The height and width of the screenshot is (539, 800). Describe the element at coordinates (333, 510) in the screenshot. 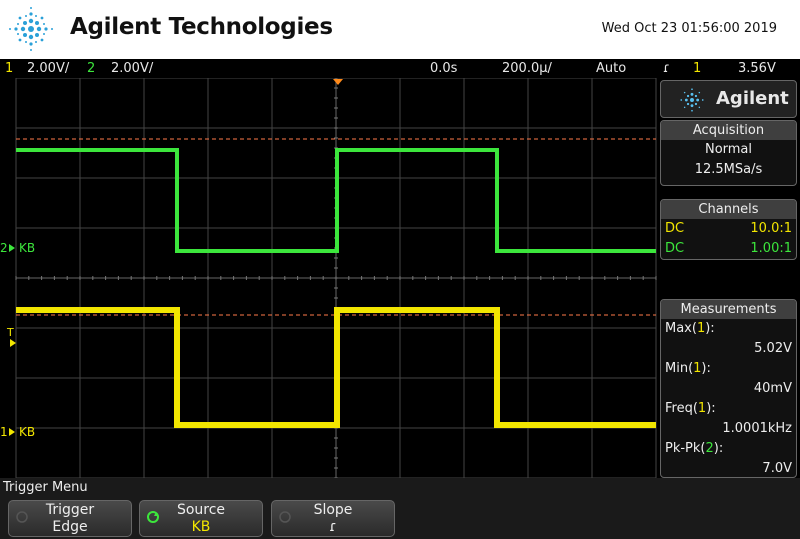

I see `softkey-slope-label: Slope` at that location.